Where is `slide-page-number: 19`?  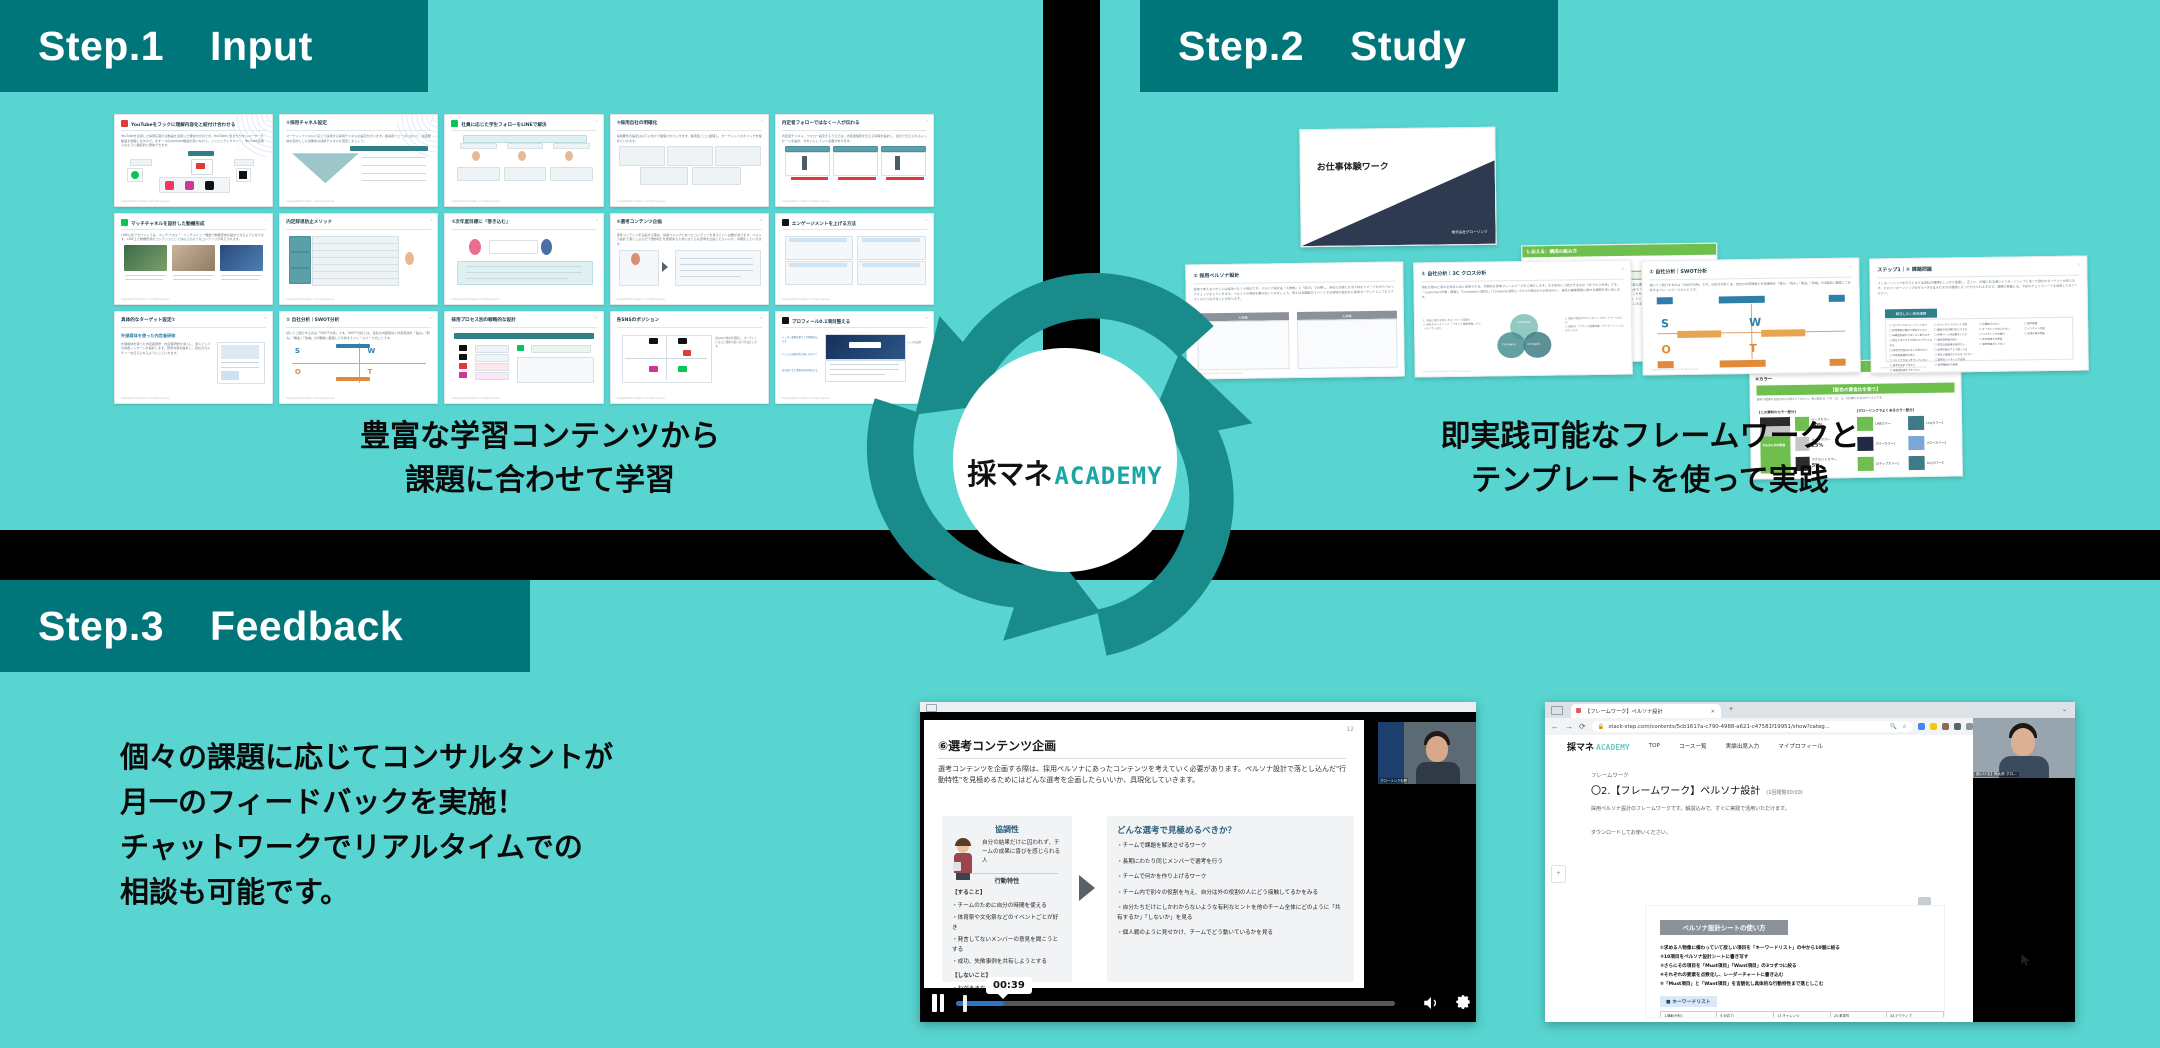 slide-page-number: 19 is located at coordinates (1850, 266).